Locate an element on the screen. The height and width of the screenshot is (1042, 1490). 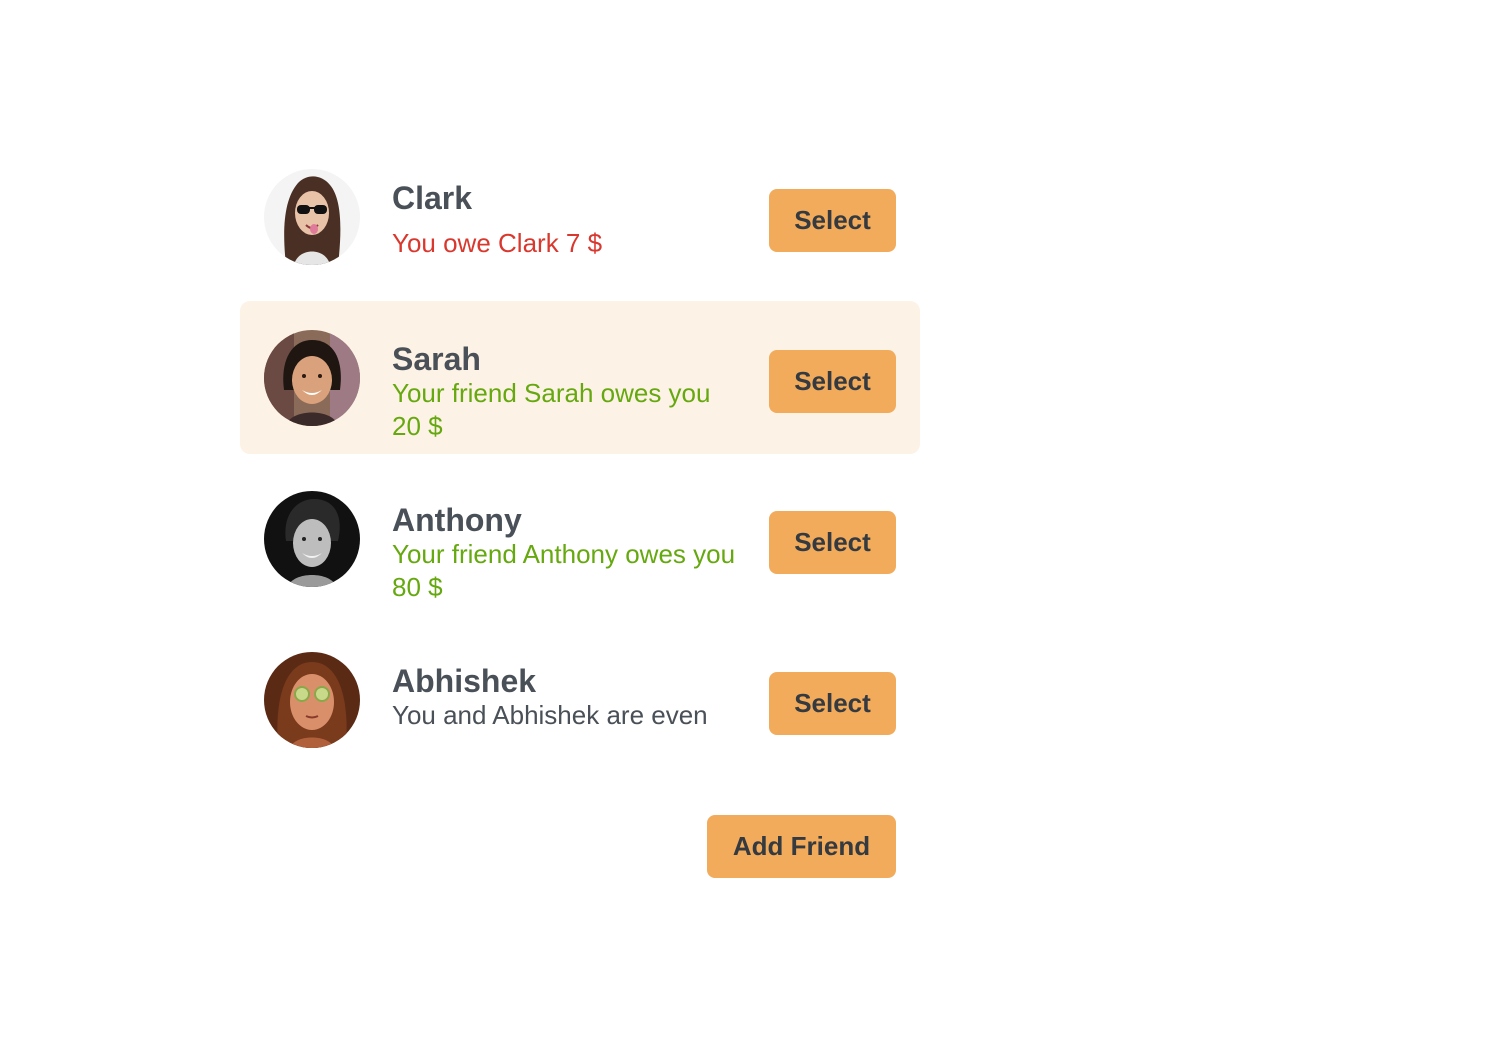
avatar-photo-abhishek is located at coordinates (312, 700).